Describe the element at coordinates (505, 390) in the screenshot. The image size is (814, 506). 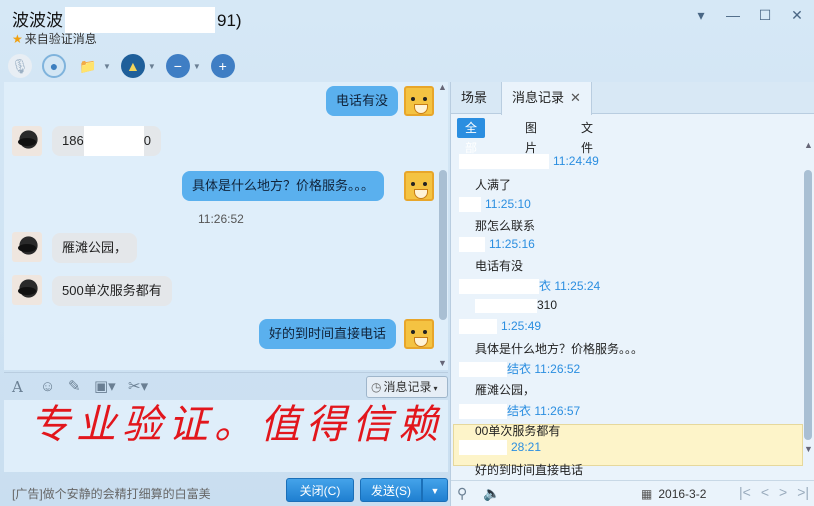
I see `history-message: 雁滩公园，` at that location.